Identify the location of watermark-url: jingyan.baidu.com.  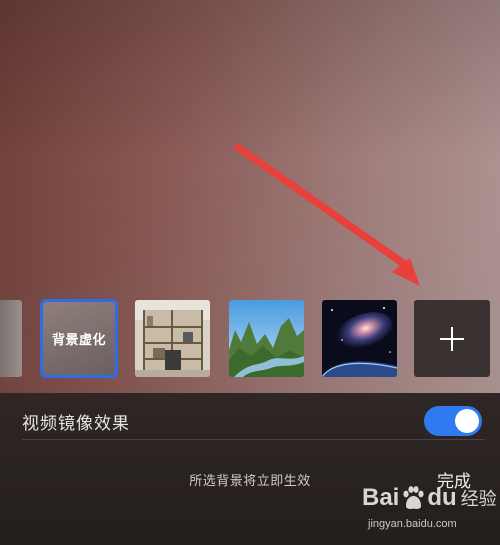
(412, 524).